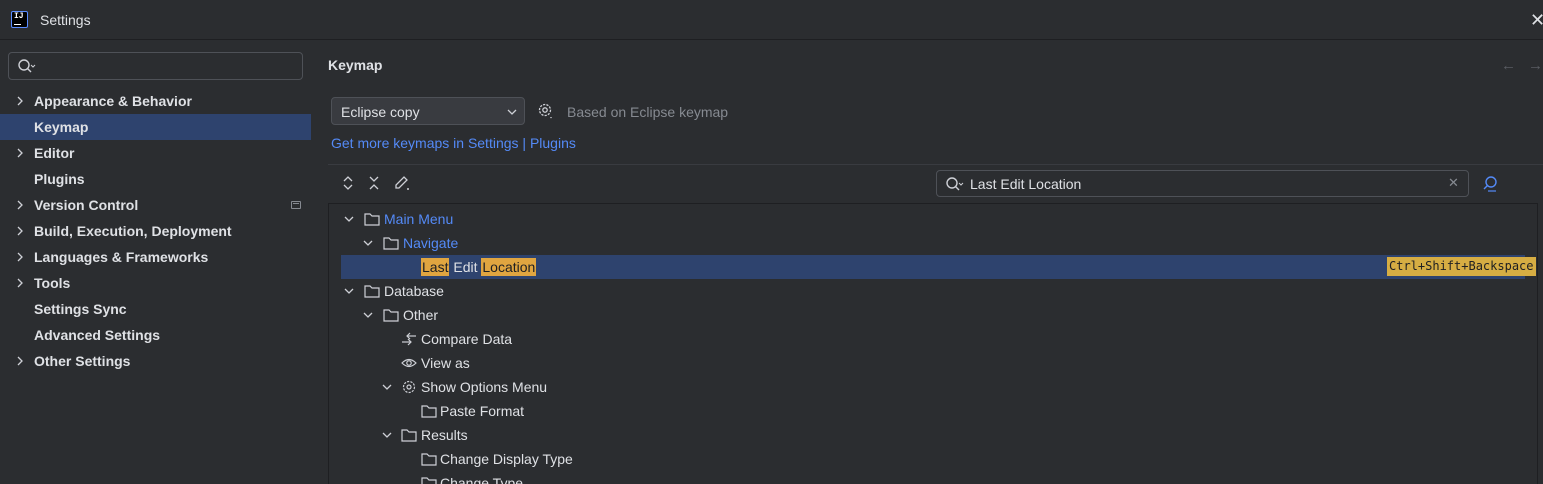 This screenshot has width=1543, height=484. What do you see at coordinates (155, 127) in the screenshot?
I see `sidebar-item-keymap: Keymap` at bounding box center [155, 127].